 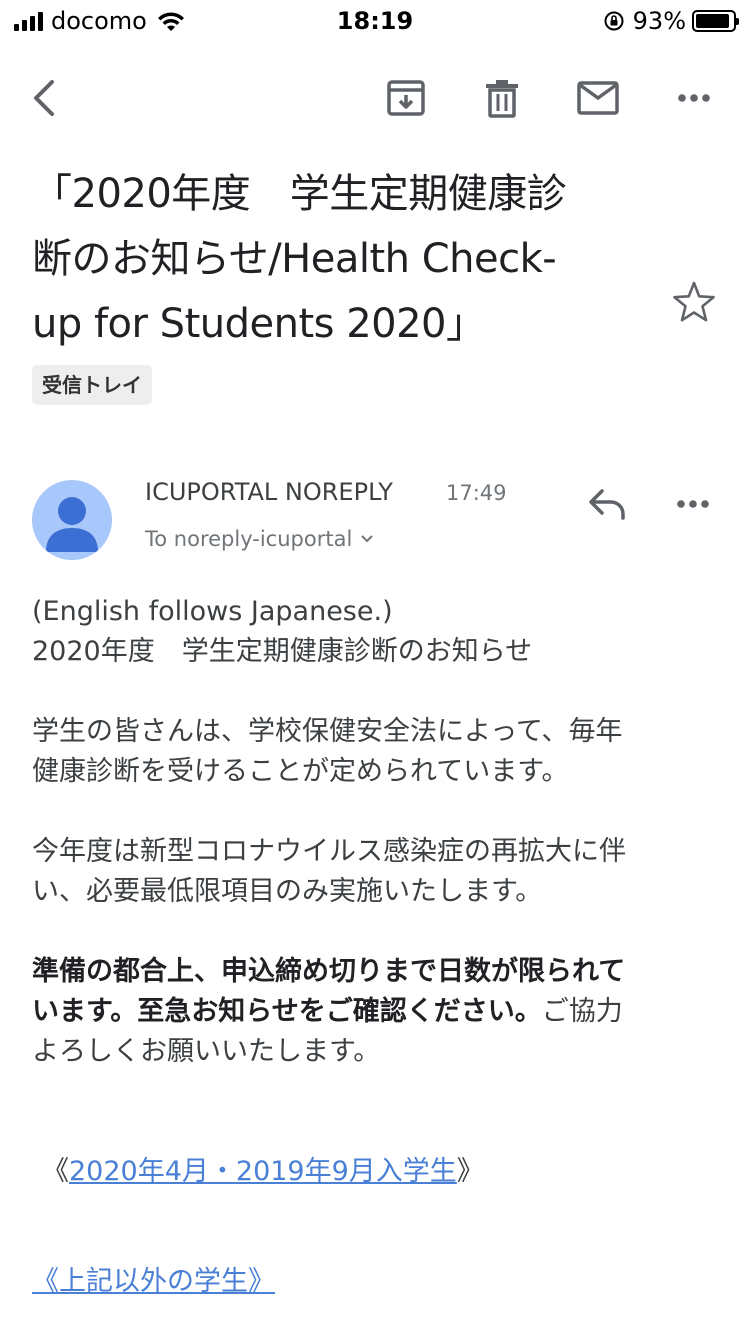 What do you see at coordinates (476, 493) in the screenshot?
I see `sent-time: 17:49` at bounding box center [476, 493].